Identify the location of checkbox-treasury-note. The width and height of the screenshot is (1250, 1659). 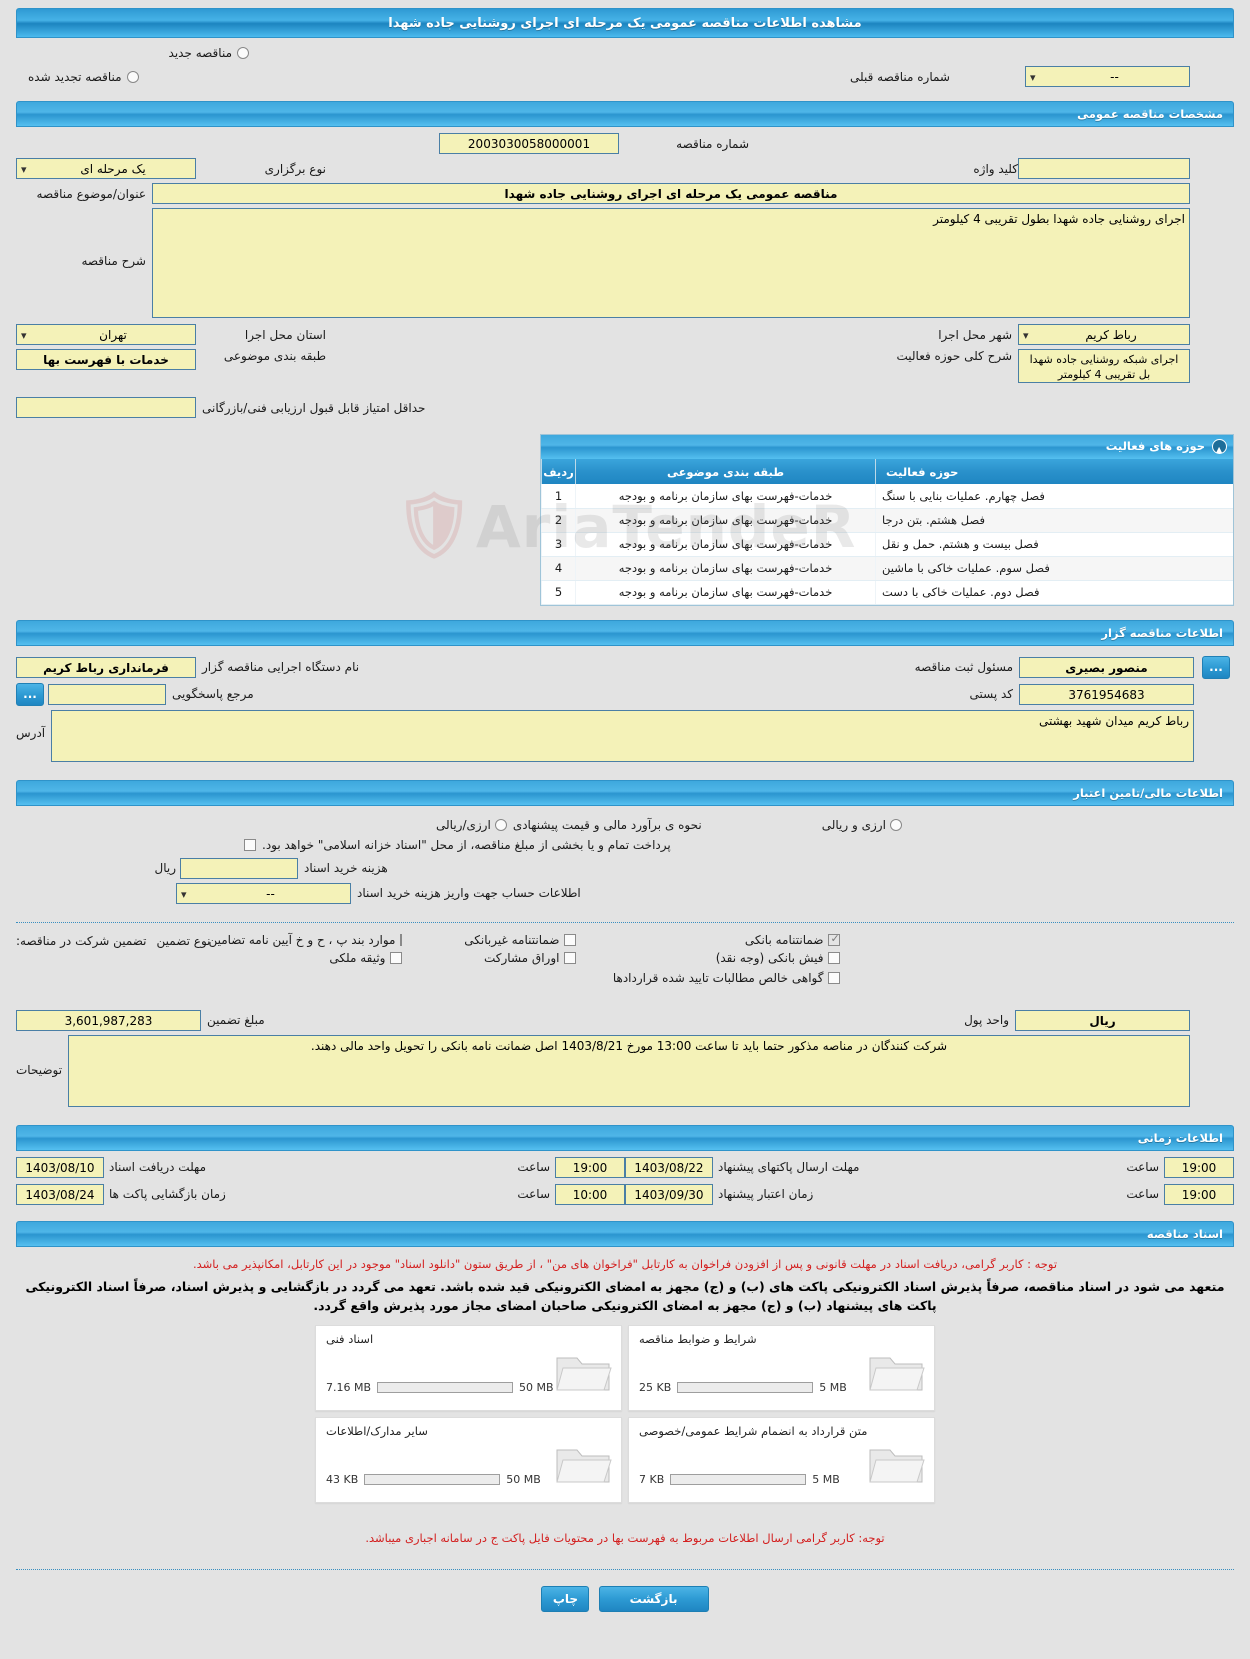
(250, 844).